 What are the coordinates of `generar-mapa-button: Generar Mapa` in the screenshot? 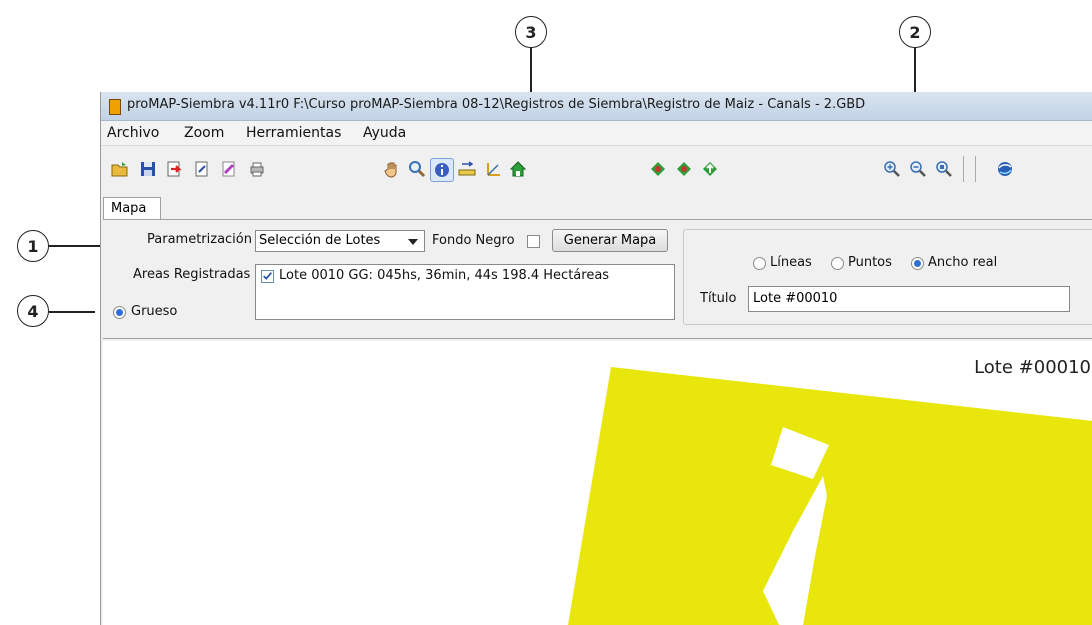 It's located at (610, 240).